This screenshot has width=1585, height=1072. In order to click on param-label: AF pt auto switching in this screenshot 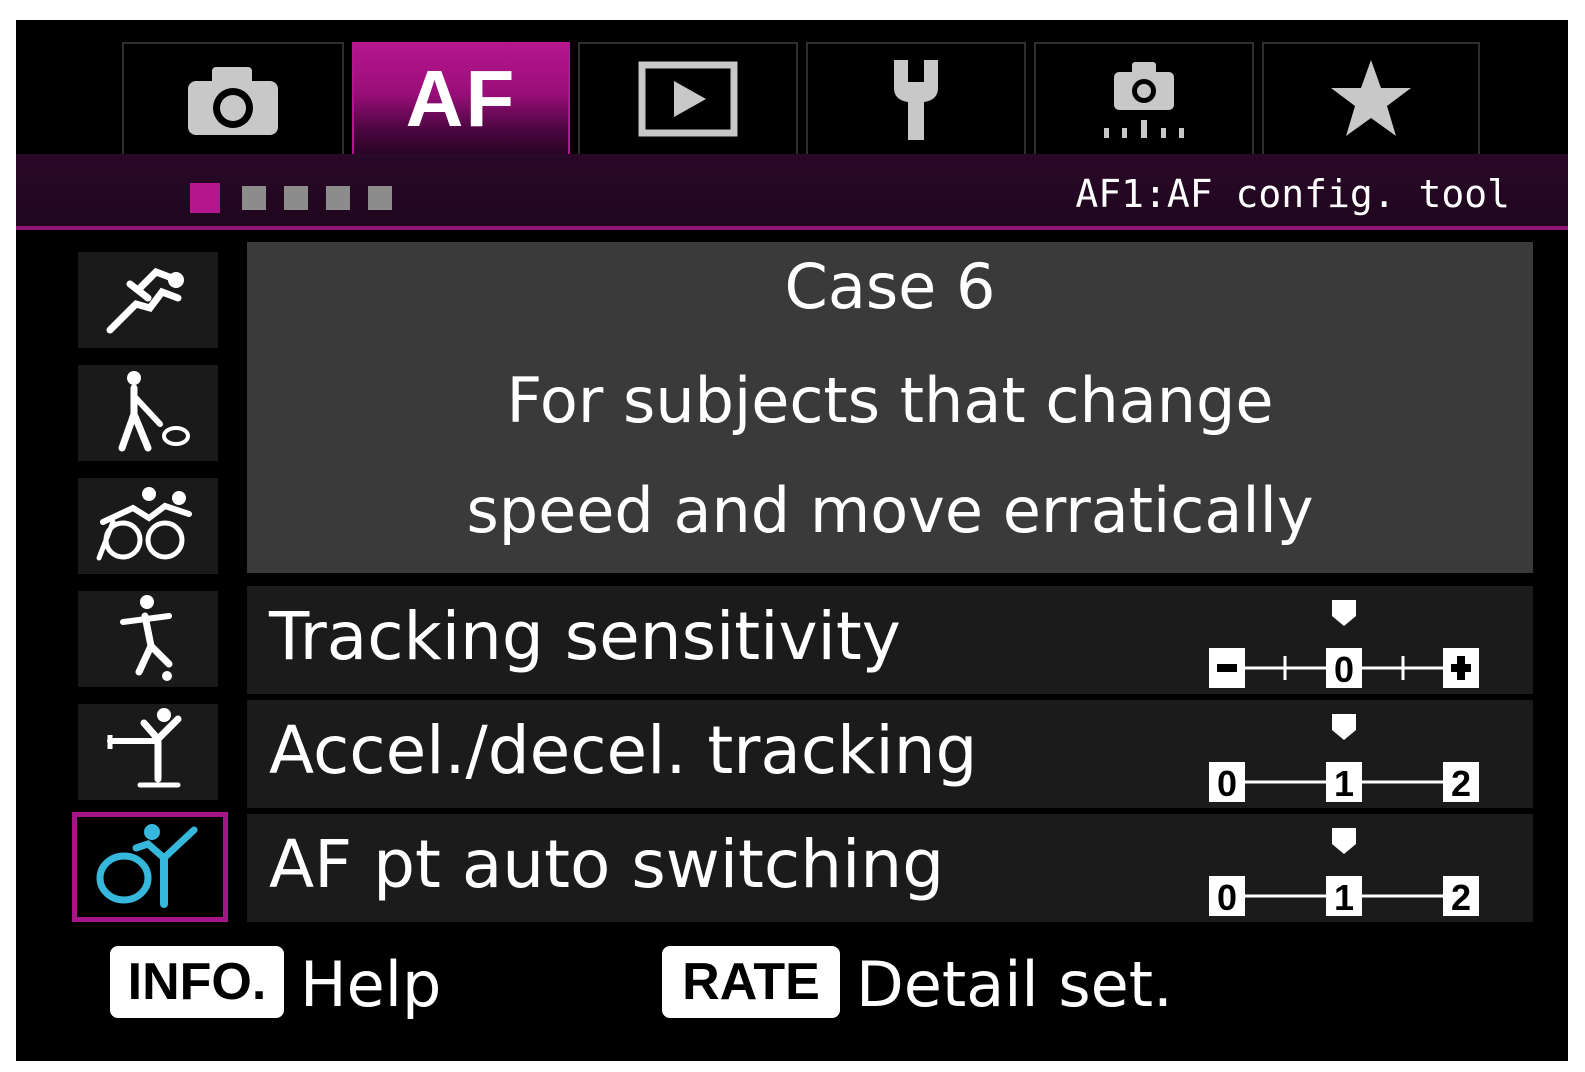, I will do `click(607, 864)`.